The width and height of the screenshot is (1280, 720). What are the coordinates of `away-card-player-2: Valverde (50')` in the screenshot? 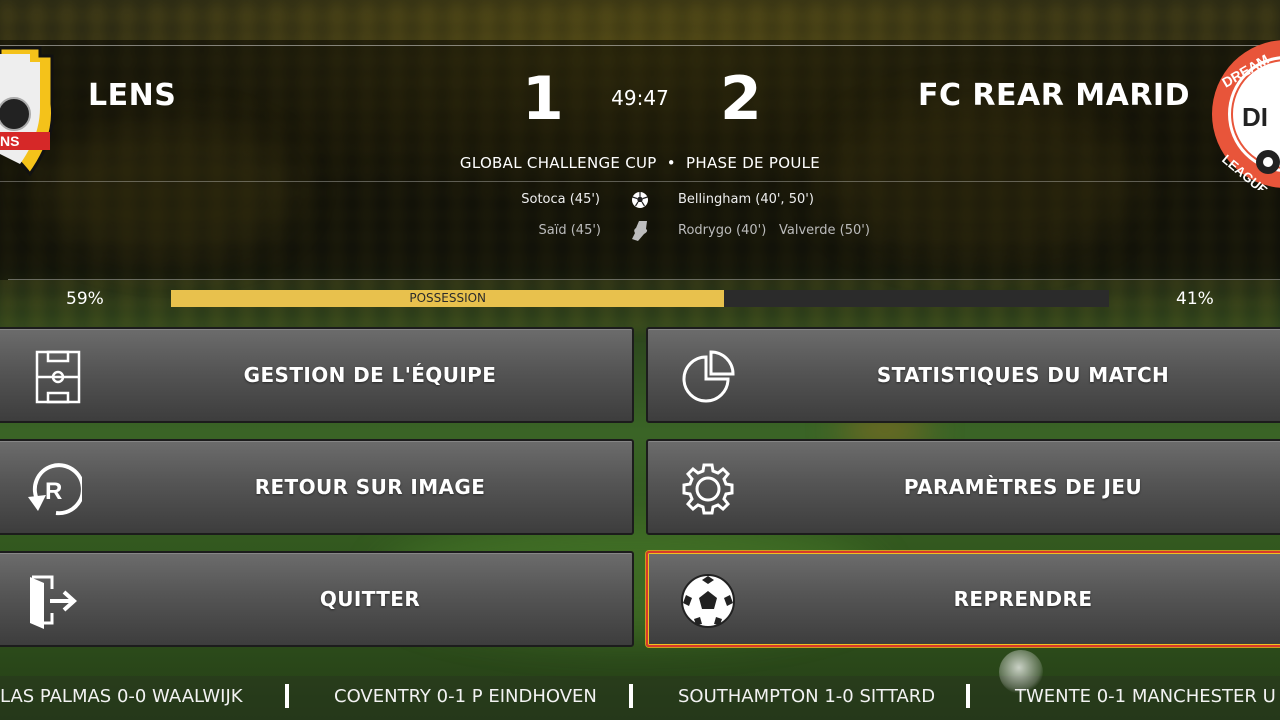 It's located at (824, 230).